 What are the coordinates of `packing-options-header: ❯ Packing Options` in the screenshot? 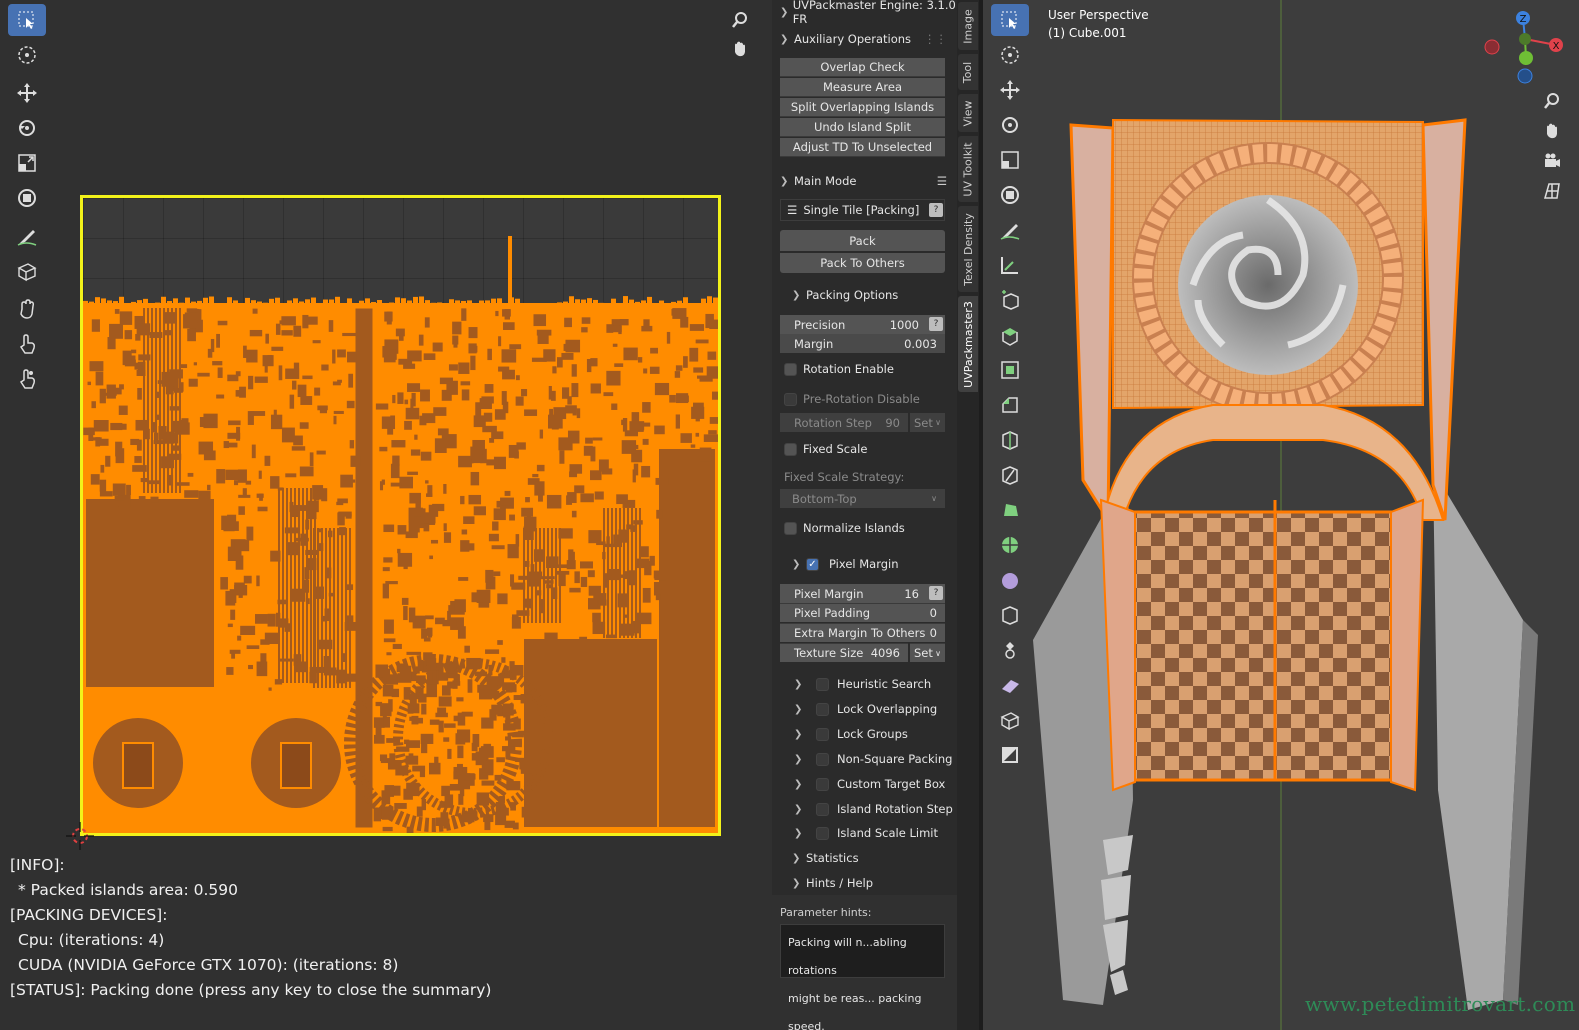 It's located at (864, 295).